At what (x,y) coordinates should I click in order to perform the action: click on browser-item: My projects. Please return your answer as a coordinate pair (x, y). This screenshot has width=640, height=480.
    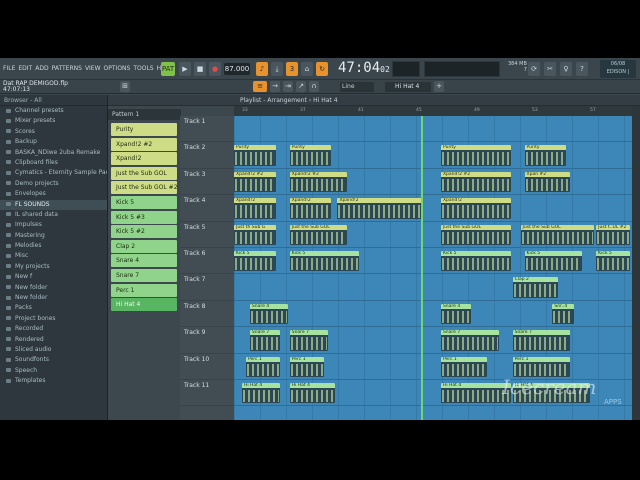
    Looking at the image, I should click on (53, 267).